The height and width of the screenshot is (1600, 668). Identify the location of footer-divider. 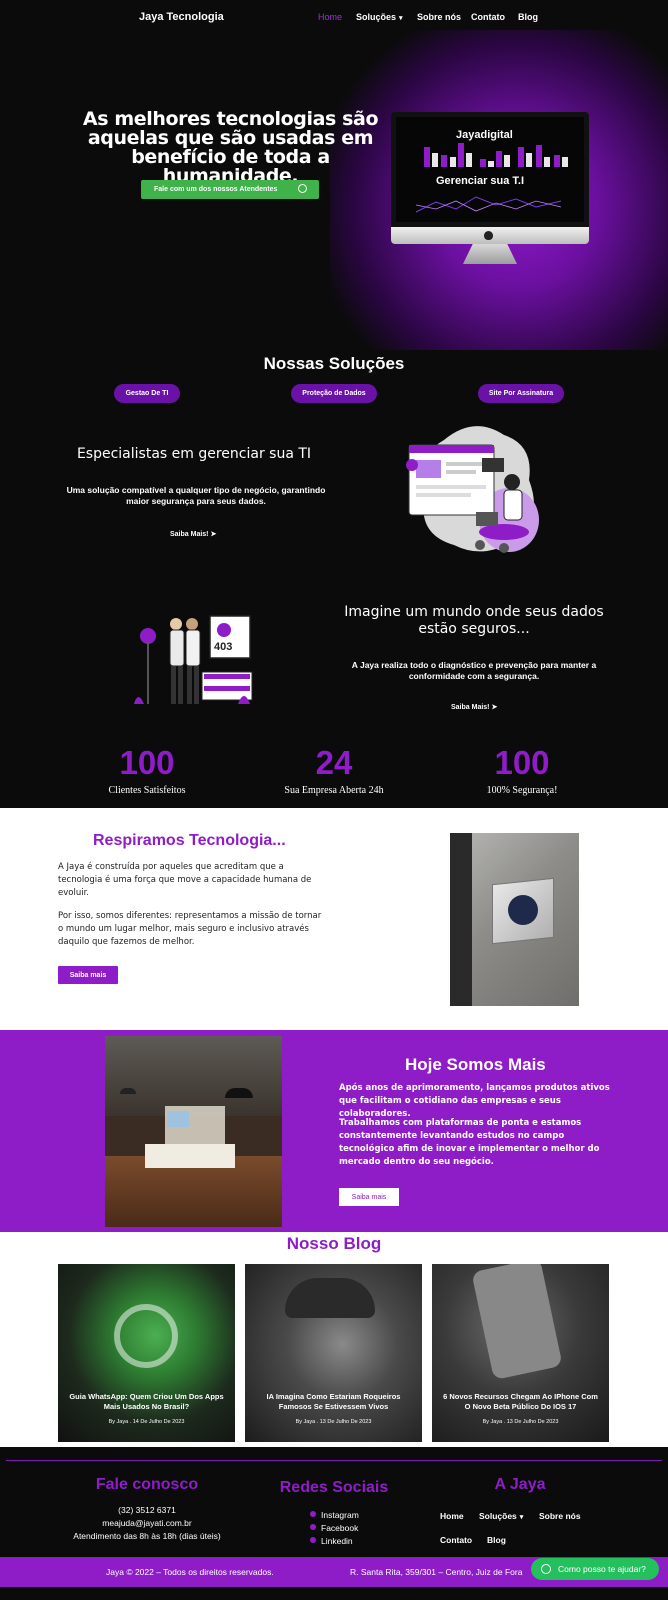
(334, 1460).